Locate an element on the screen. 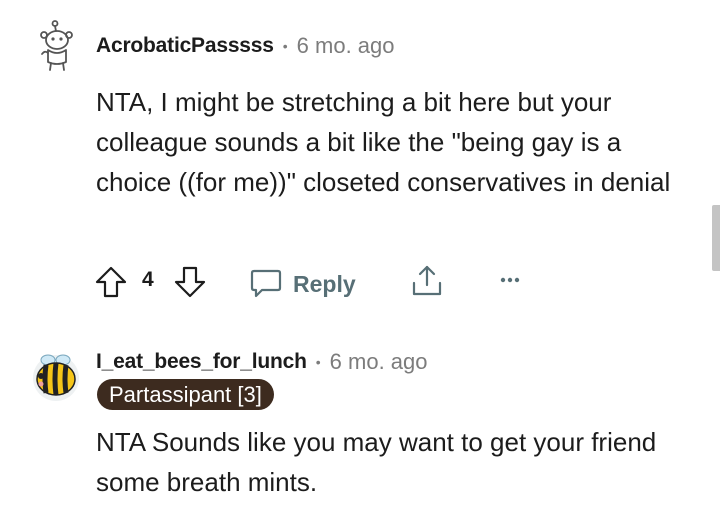  bee-avatar-icon is located at coordinates (56, 377).